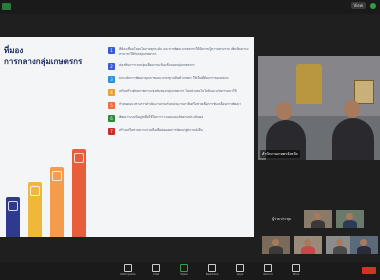 The width and height of the screenshot is (380, 280). What do you see at coordinates (319, 108) in the screenshot?
I see `speaker-video-tile: สำนักงานเกษตรจังหวัด` at bounding box center [319, 108].